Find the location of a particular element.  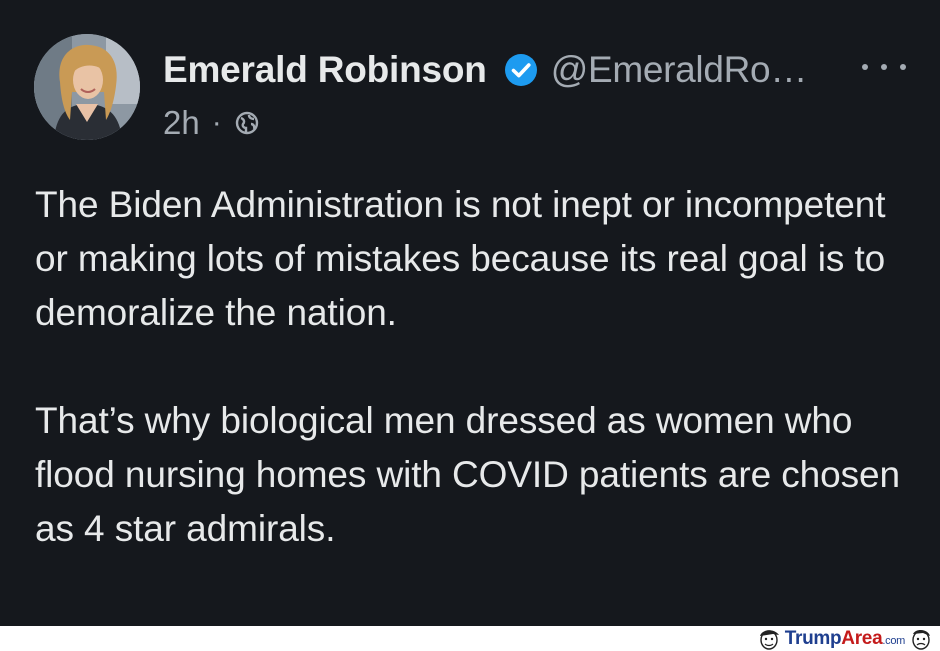

tweet-meta: 2h · is located at coordinates (211, 123).